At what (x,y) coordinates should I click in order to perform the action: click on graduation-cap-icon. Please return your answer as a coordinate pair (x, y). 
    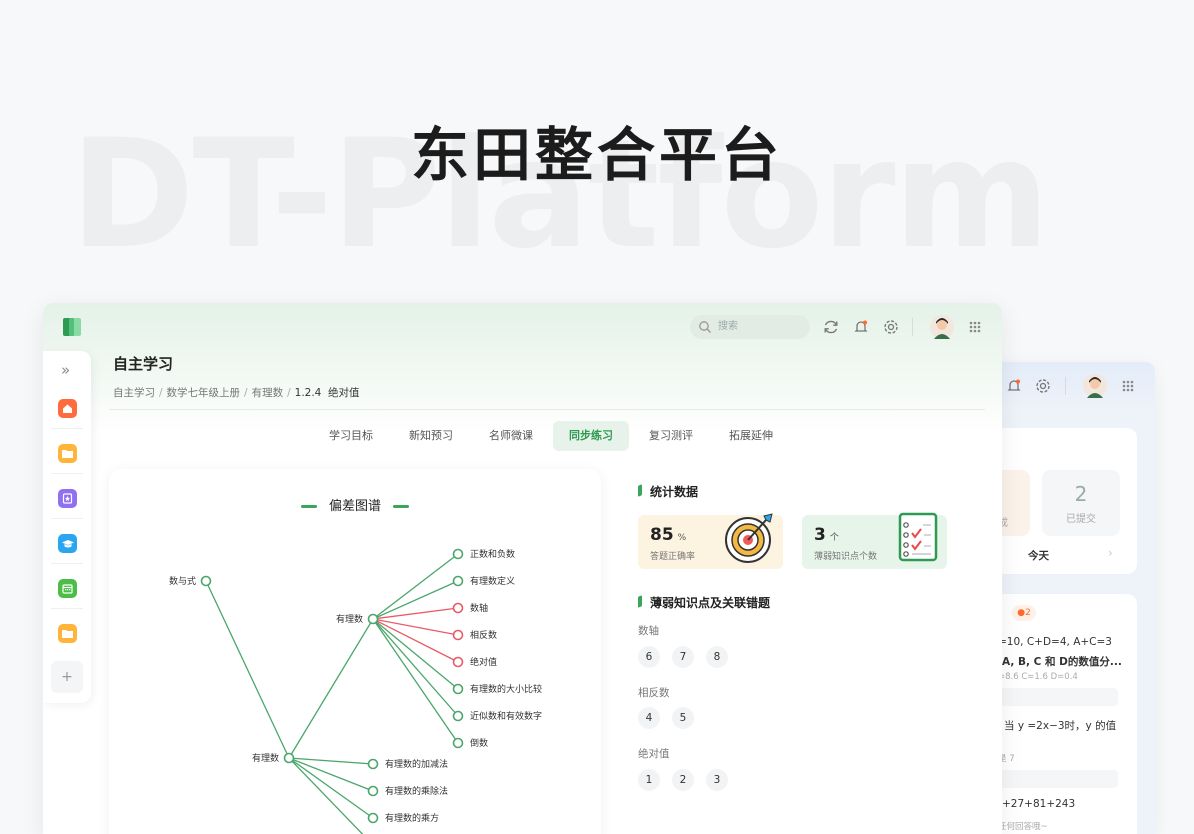
    Looking at the image, I should click on (67, 543).